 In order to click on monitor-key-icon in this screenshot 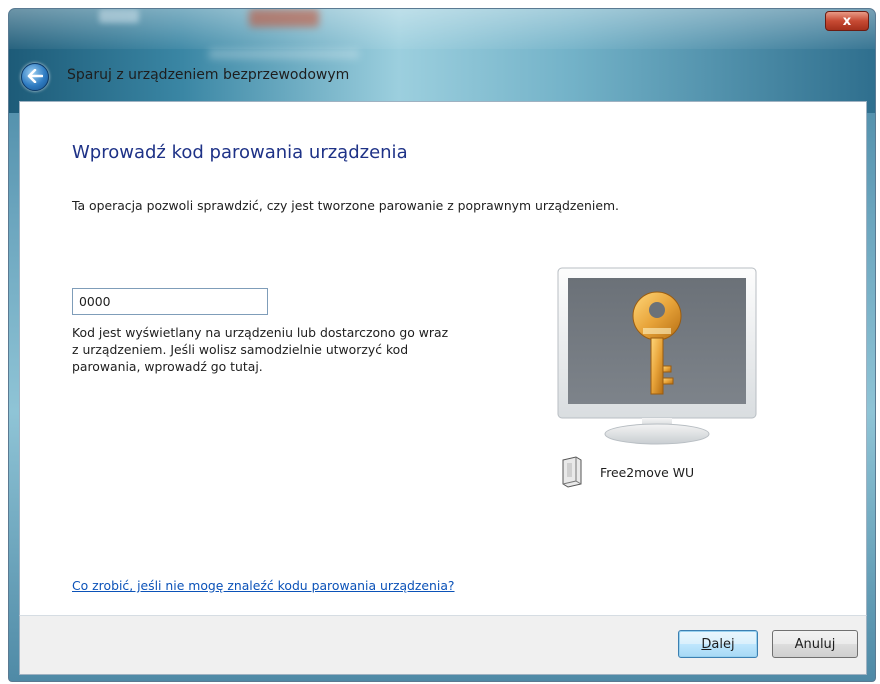, I will do `click(657, 358)`.